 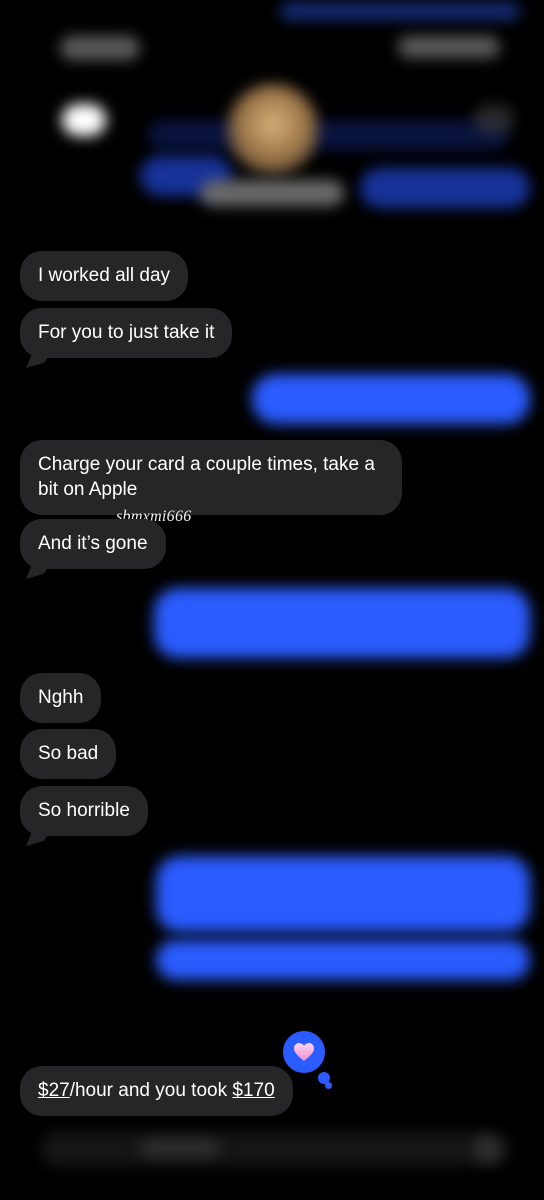 I want to click on amount-link: $170, so click(x=253, y=1090).